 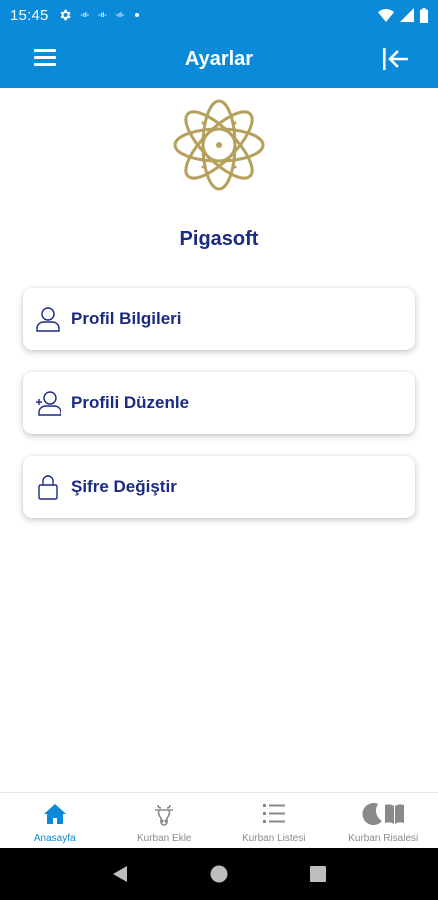 I want to click on page-title: Ayarlar, so click(x=219, y=58).